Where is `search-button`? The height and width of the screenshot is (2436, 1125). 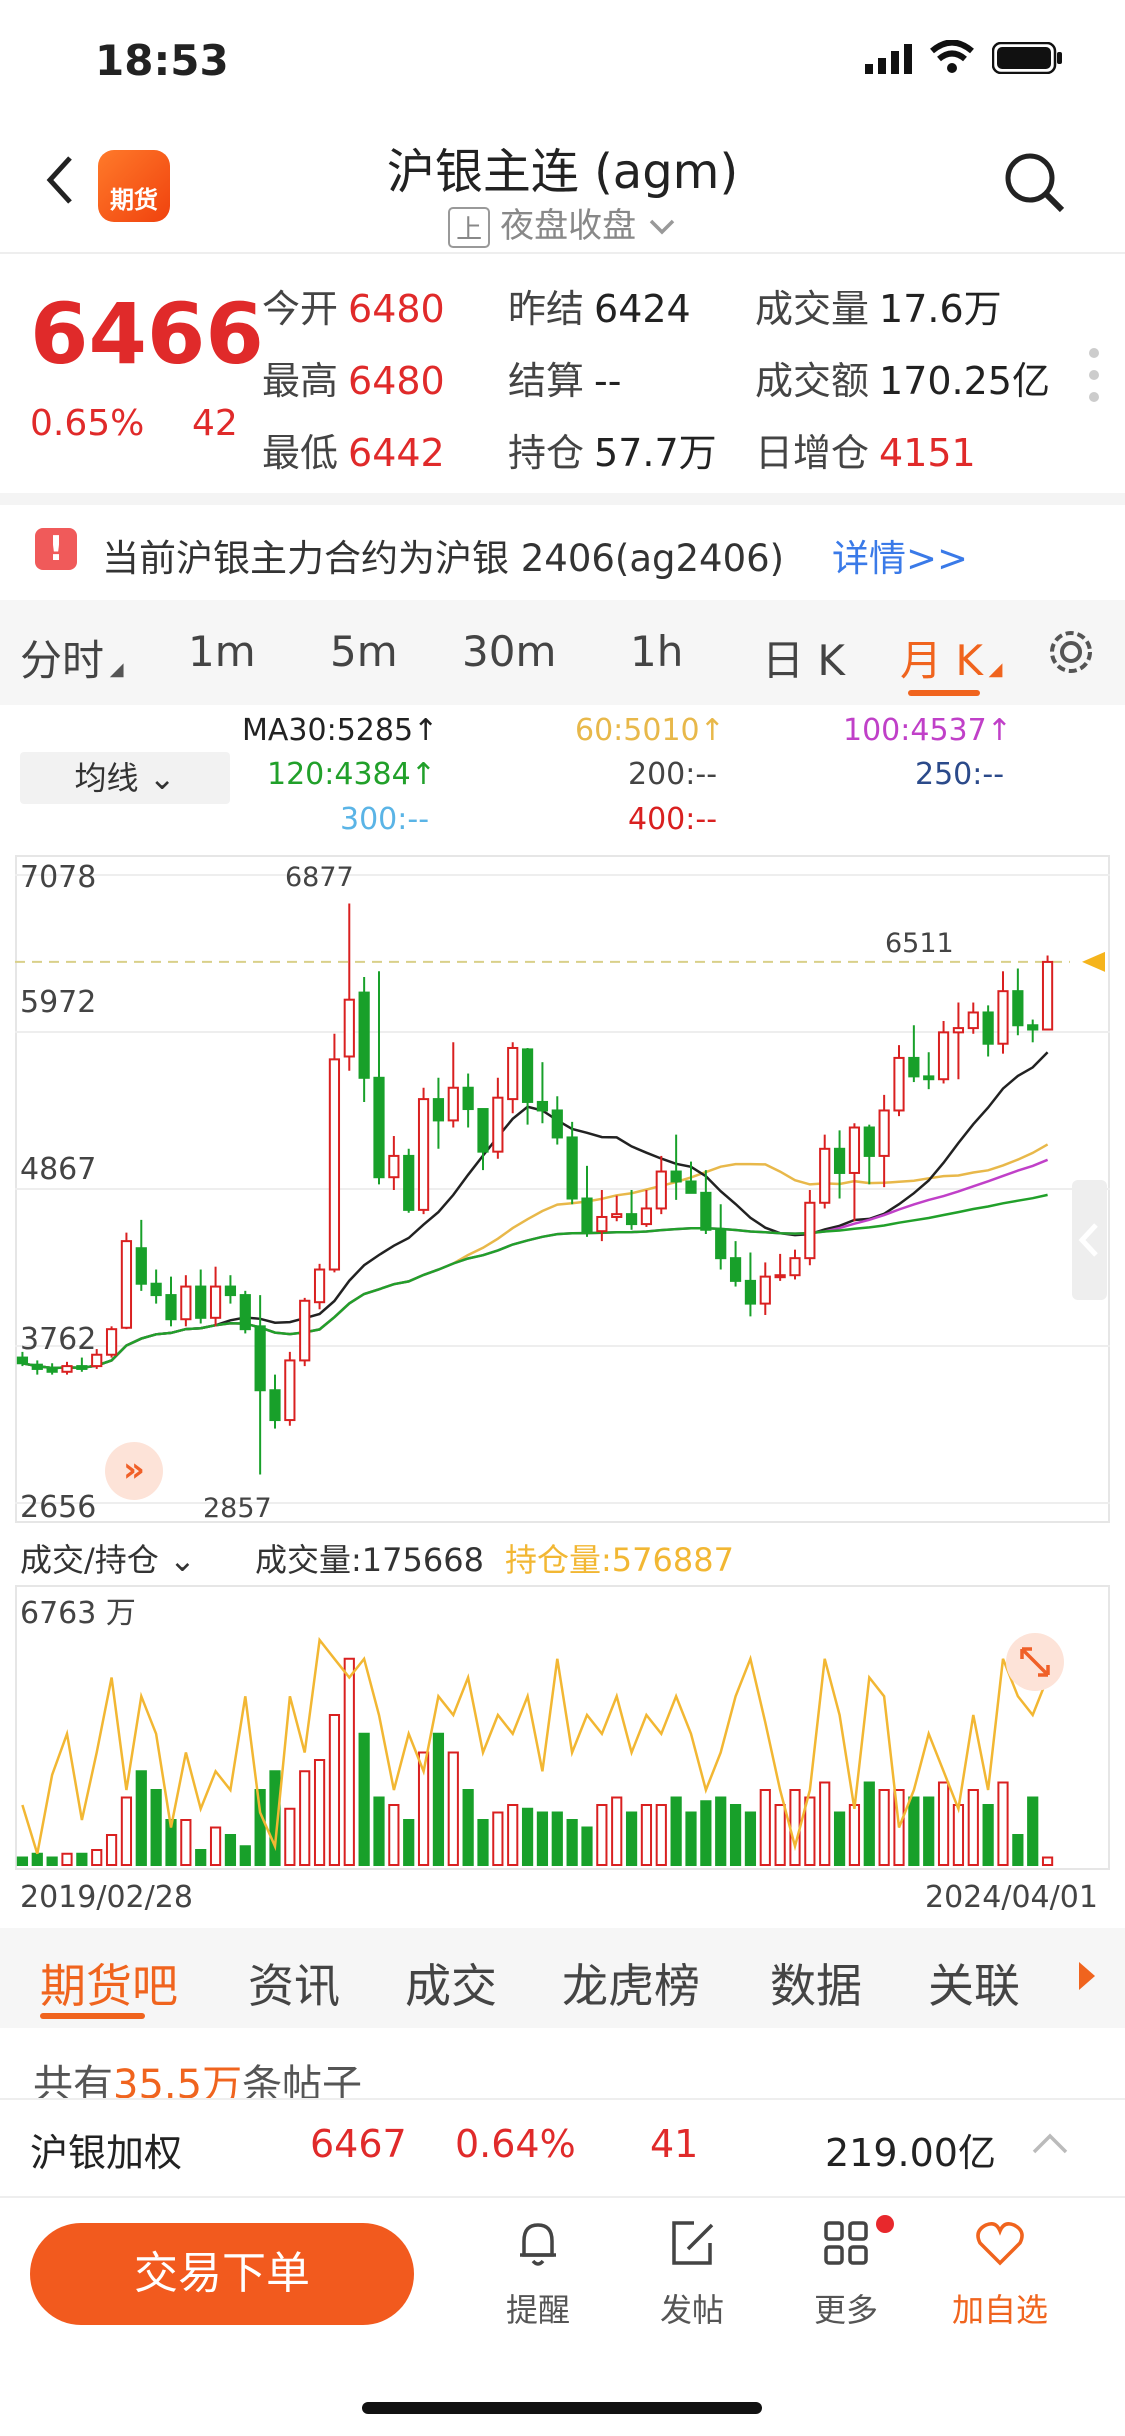
search-button is located at coordinates (1035, 185).